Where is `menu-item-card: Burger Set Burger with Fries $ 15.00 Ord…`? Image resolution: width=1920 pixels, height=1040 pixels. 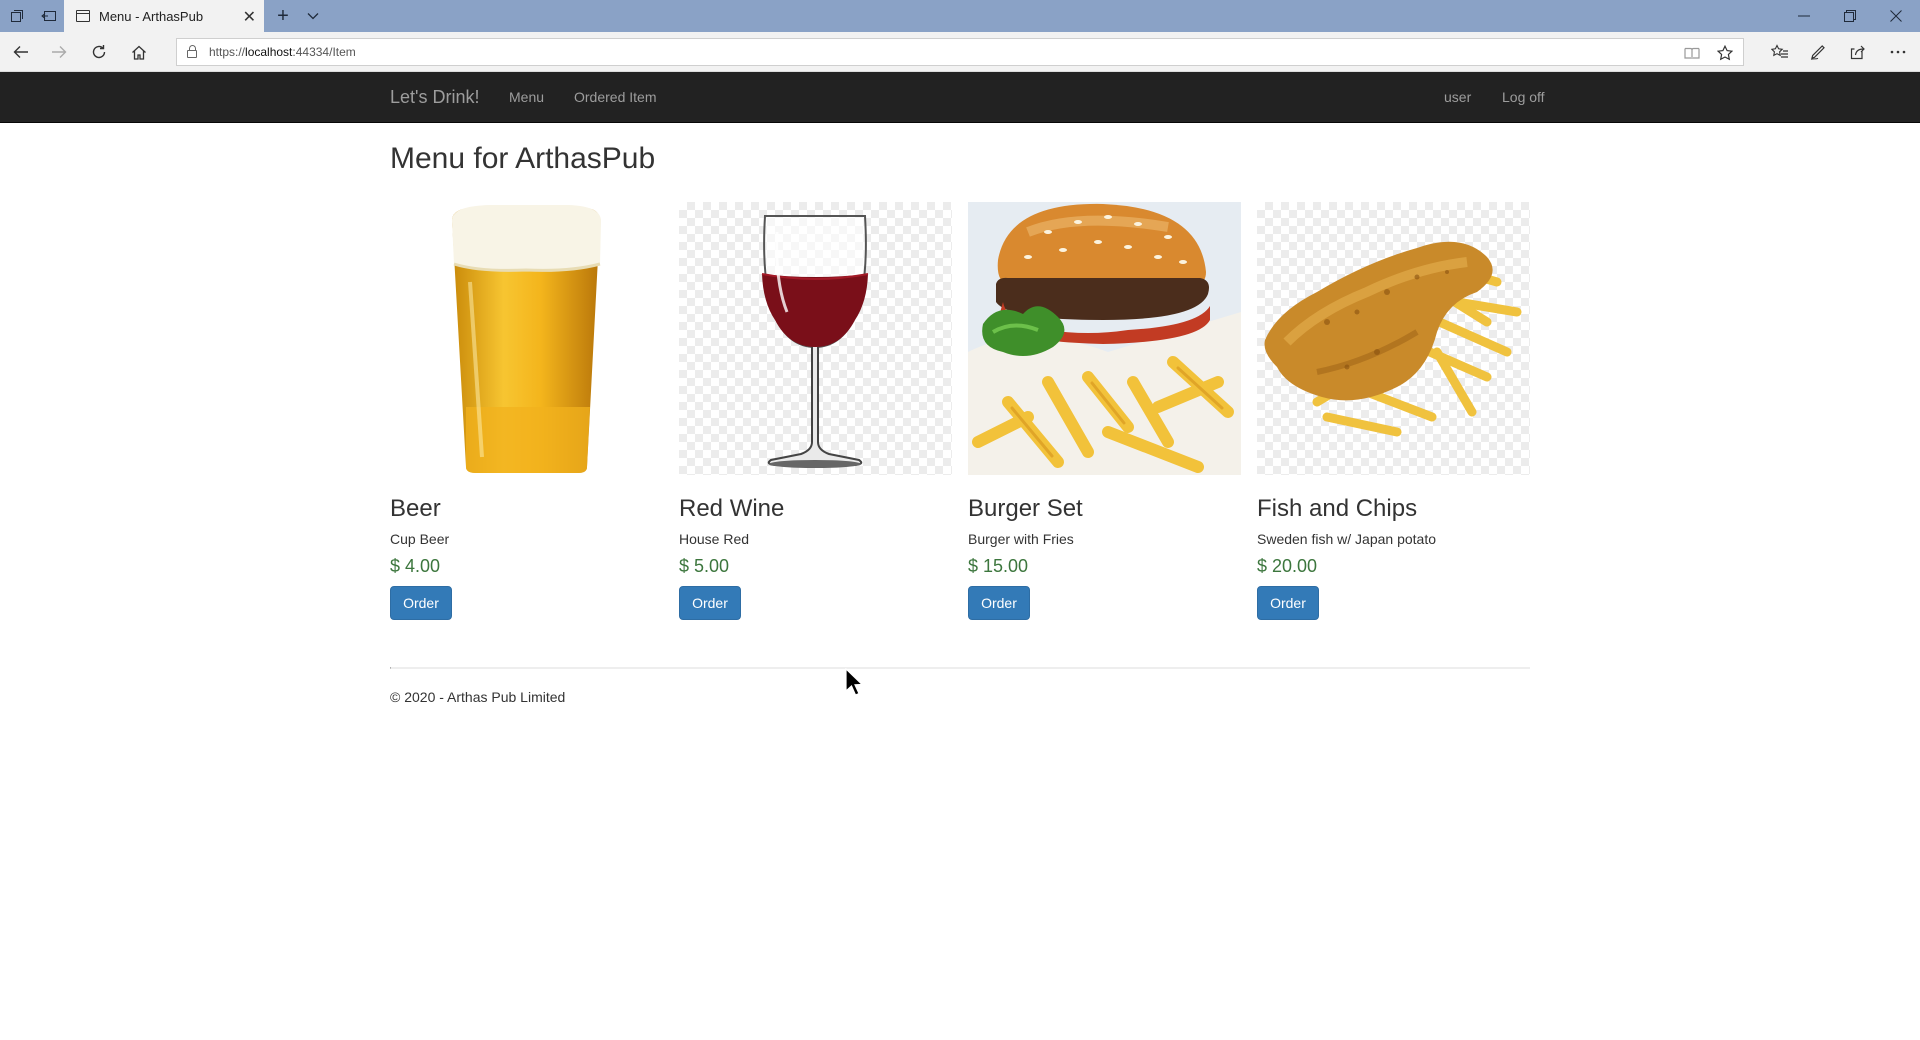 menu-item-card: Burger Set Burger with Fries $ 15.00 Ord… is located at coordinates (1104, 411).